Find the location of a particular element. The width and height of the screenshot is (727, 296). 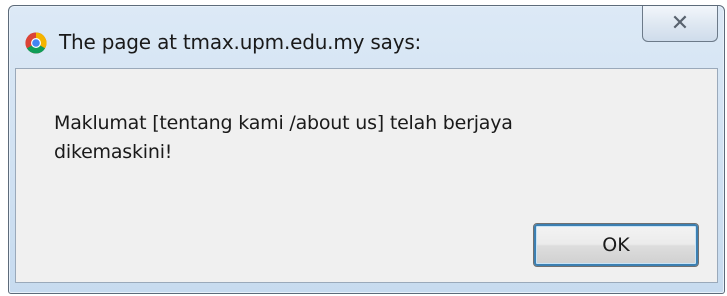

dialog-title: The page at tmax.upm.edu.my says: is located at coordinates (240, 42).